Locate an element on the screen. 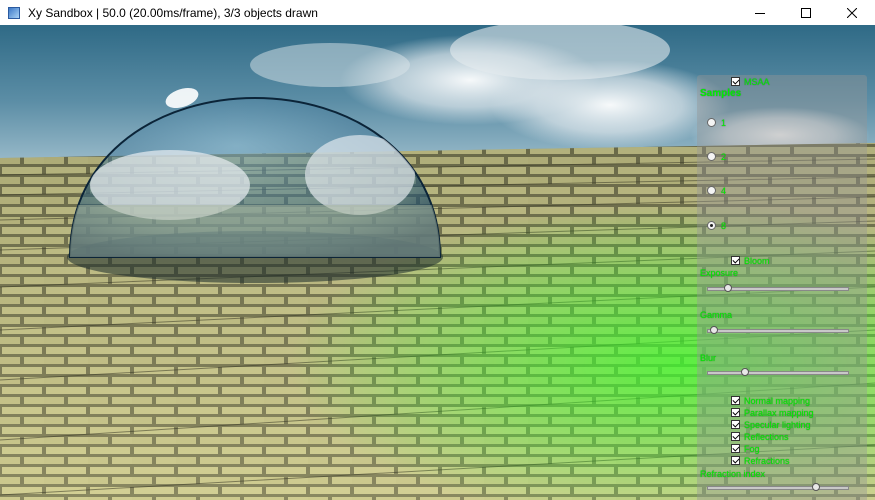 This screenshot has width=875, height=500. fog-label: Fog is located at coordinates (752, 449).